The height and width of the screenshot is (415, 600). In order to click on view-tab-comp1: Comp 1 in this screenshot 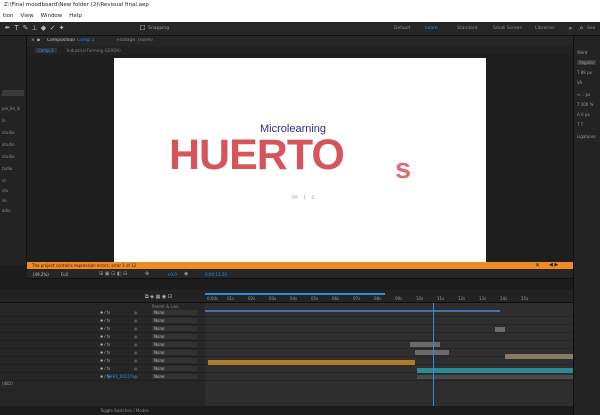, I will do `click(46, 50)`.